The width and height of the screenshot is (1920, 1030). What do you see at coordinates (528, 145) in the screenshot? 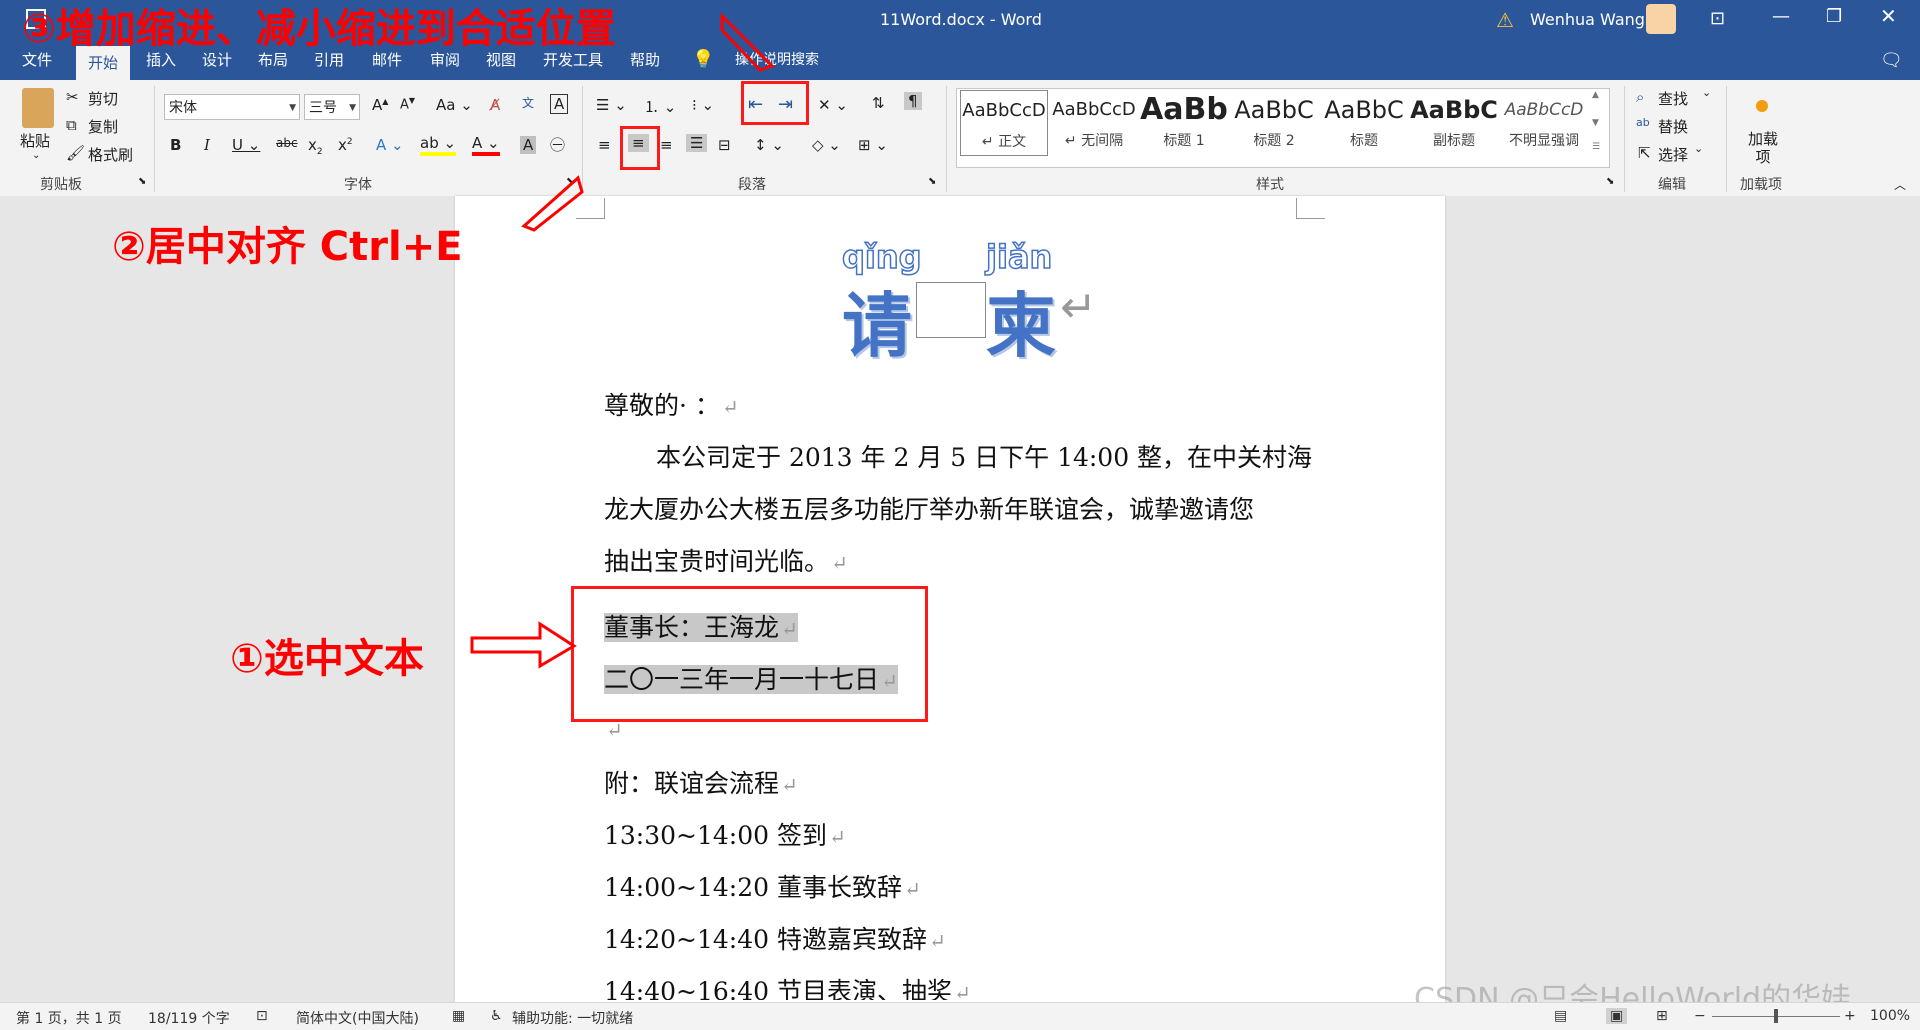
I see `char-shading-icon: A` at bounding box center [528, 145].